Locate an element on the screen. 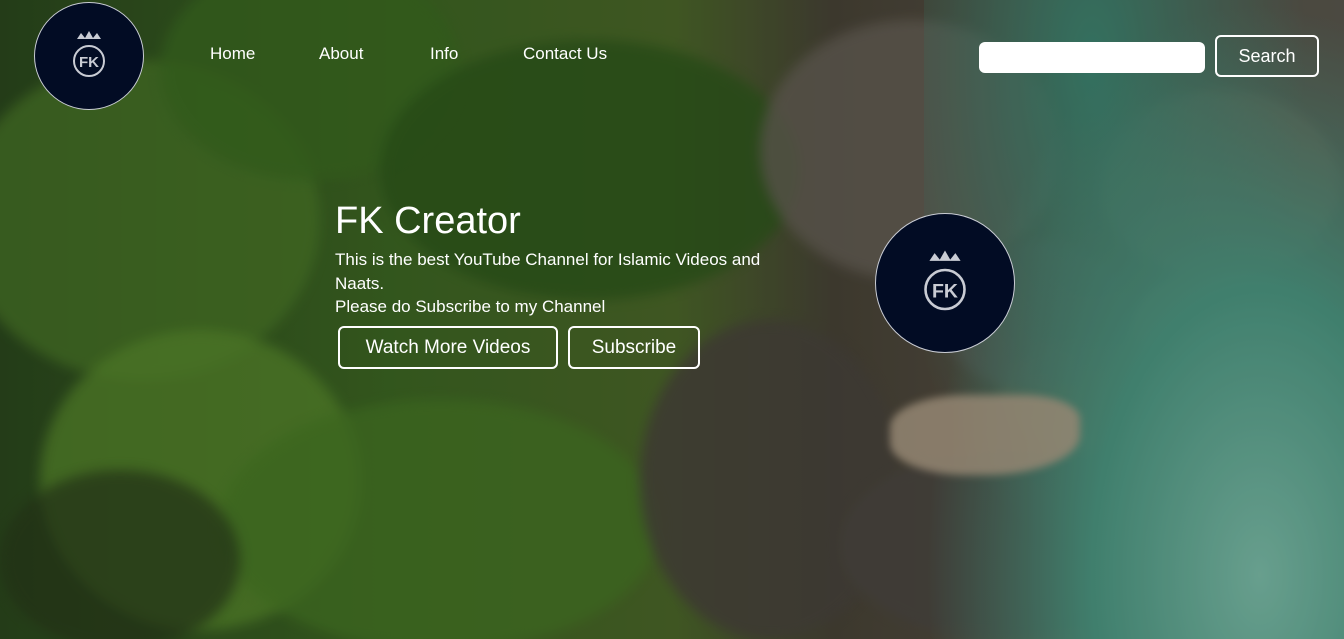  channel-logo: FK is located at coordinates (945, 283).